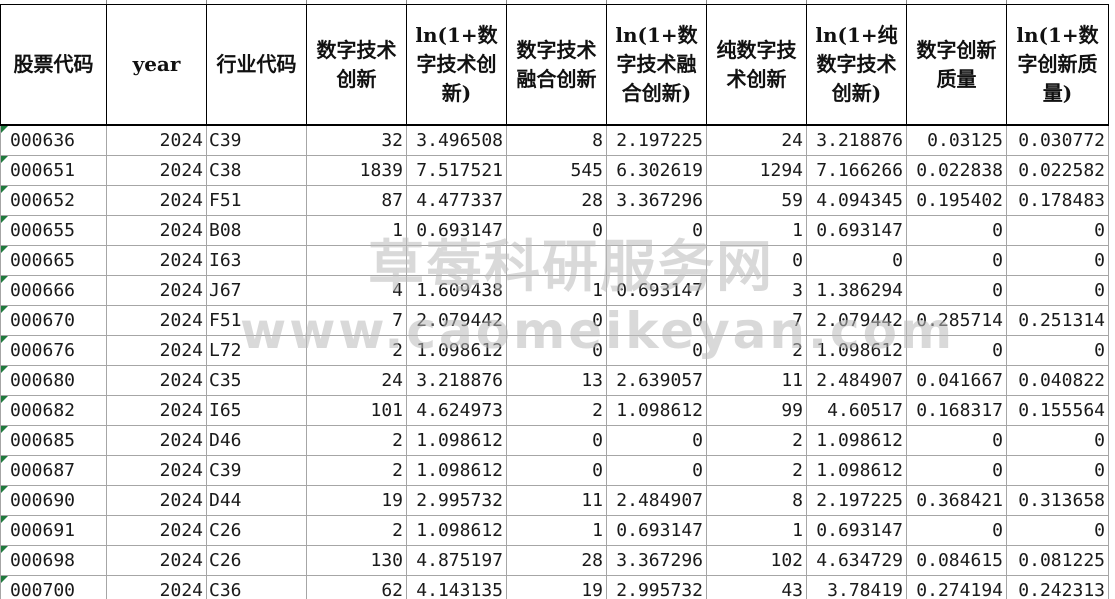 The width and height of the screenshot is (1115, 599). I want to click on cell-stock-code: 000636, so click(53, 140).